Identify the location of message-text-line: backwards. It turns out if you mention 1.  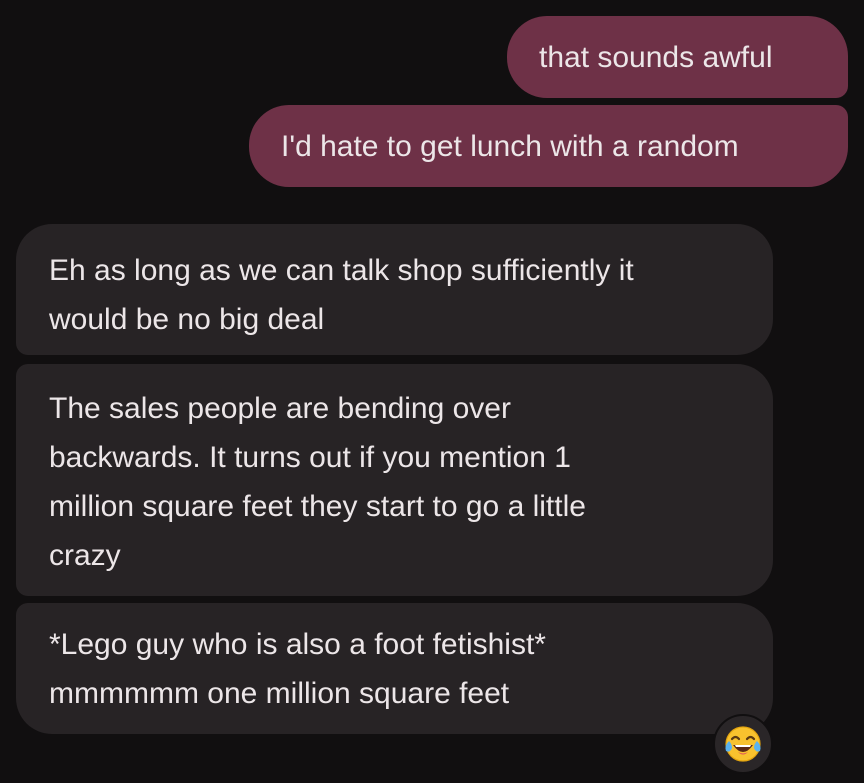
(310, 457).